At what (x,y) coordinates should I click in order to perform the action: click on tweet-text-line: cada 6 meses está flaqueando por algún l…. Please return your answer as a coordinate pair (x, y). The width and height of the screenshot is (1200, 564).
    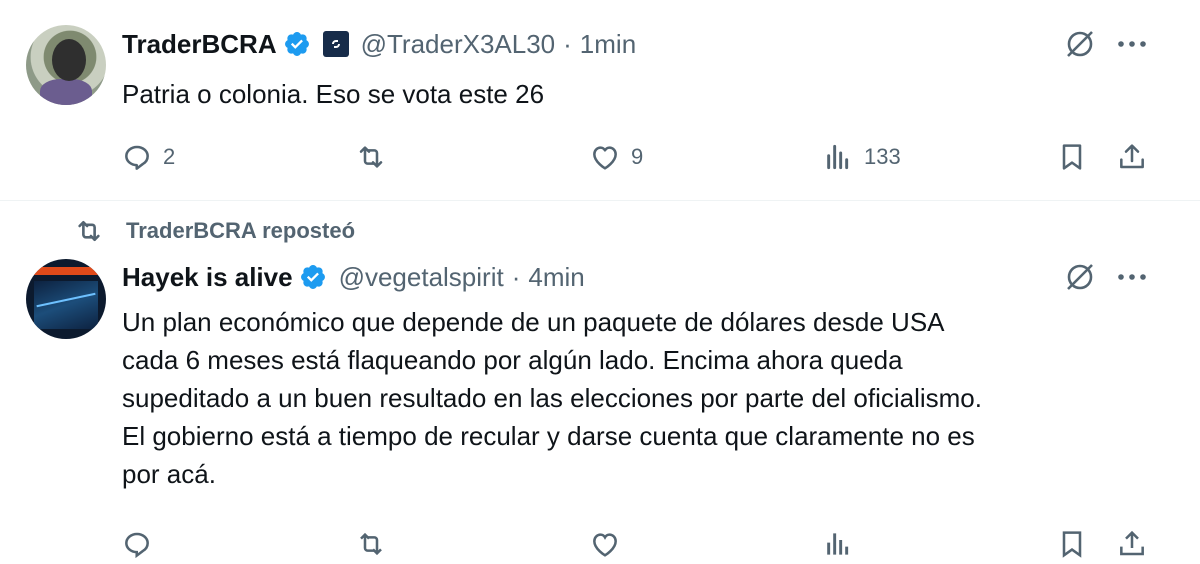
    Looking at the image, I should click on (512, 360).